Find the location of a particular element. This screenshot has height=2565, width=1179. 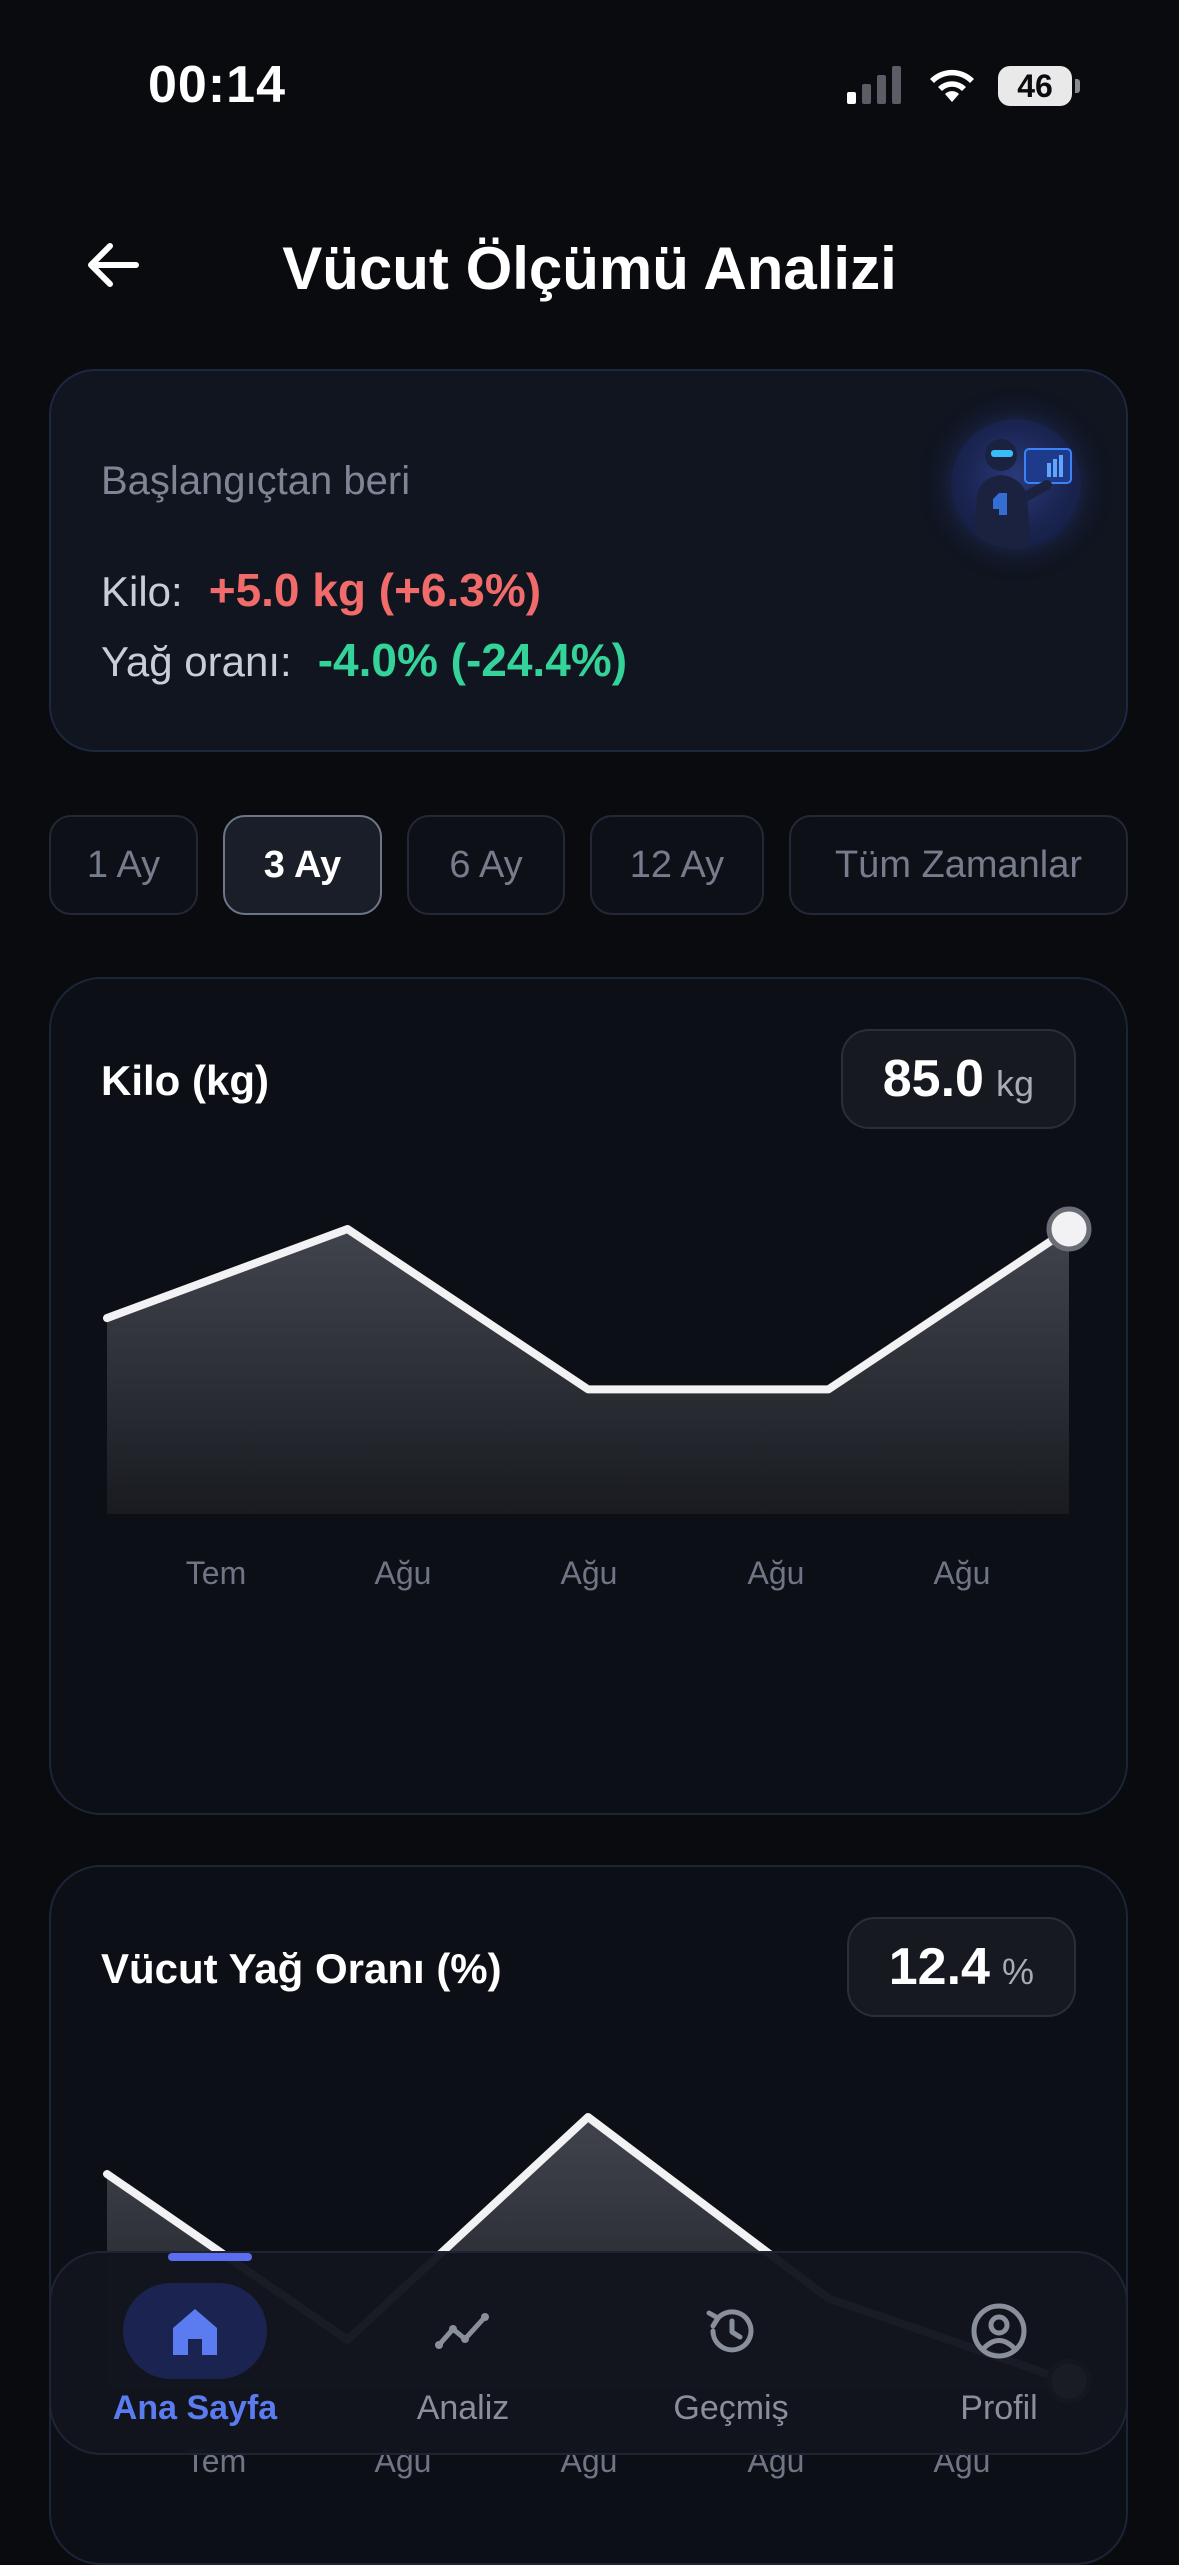

header: Vücut Ölçümü Analizi is located at coordinates (589, 270).